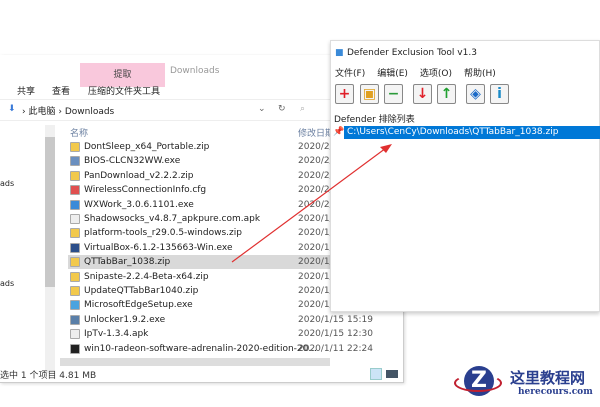  What do you see at coordinates (548, 378) in the screenshot?
I see `watermark-text: 这里教程网` at bounding box center [548, 378].